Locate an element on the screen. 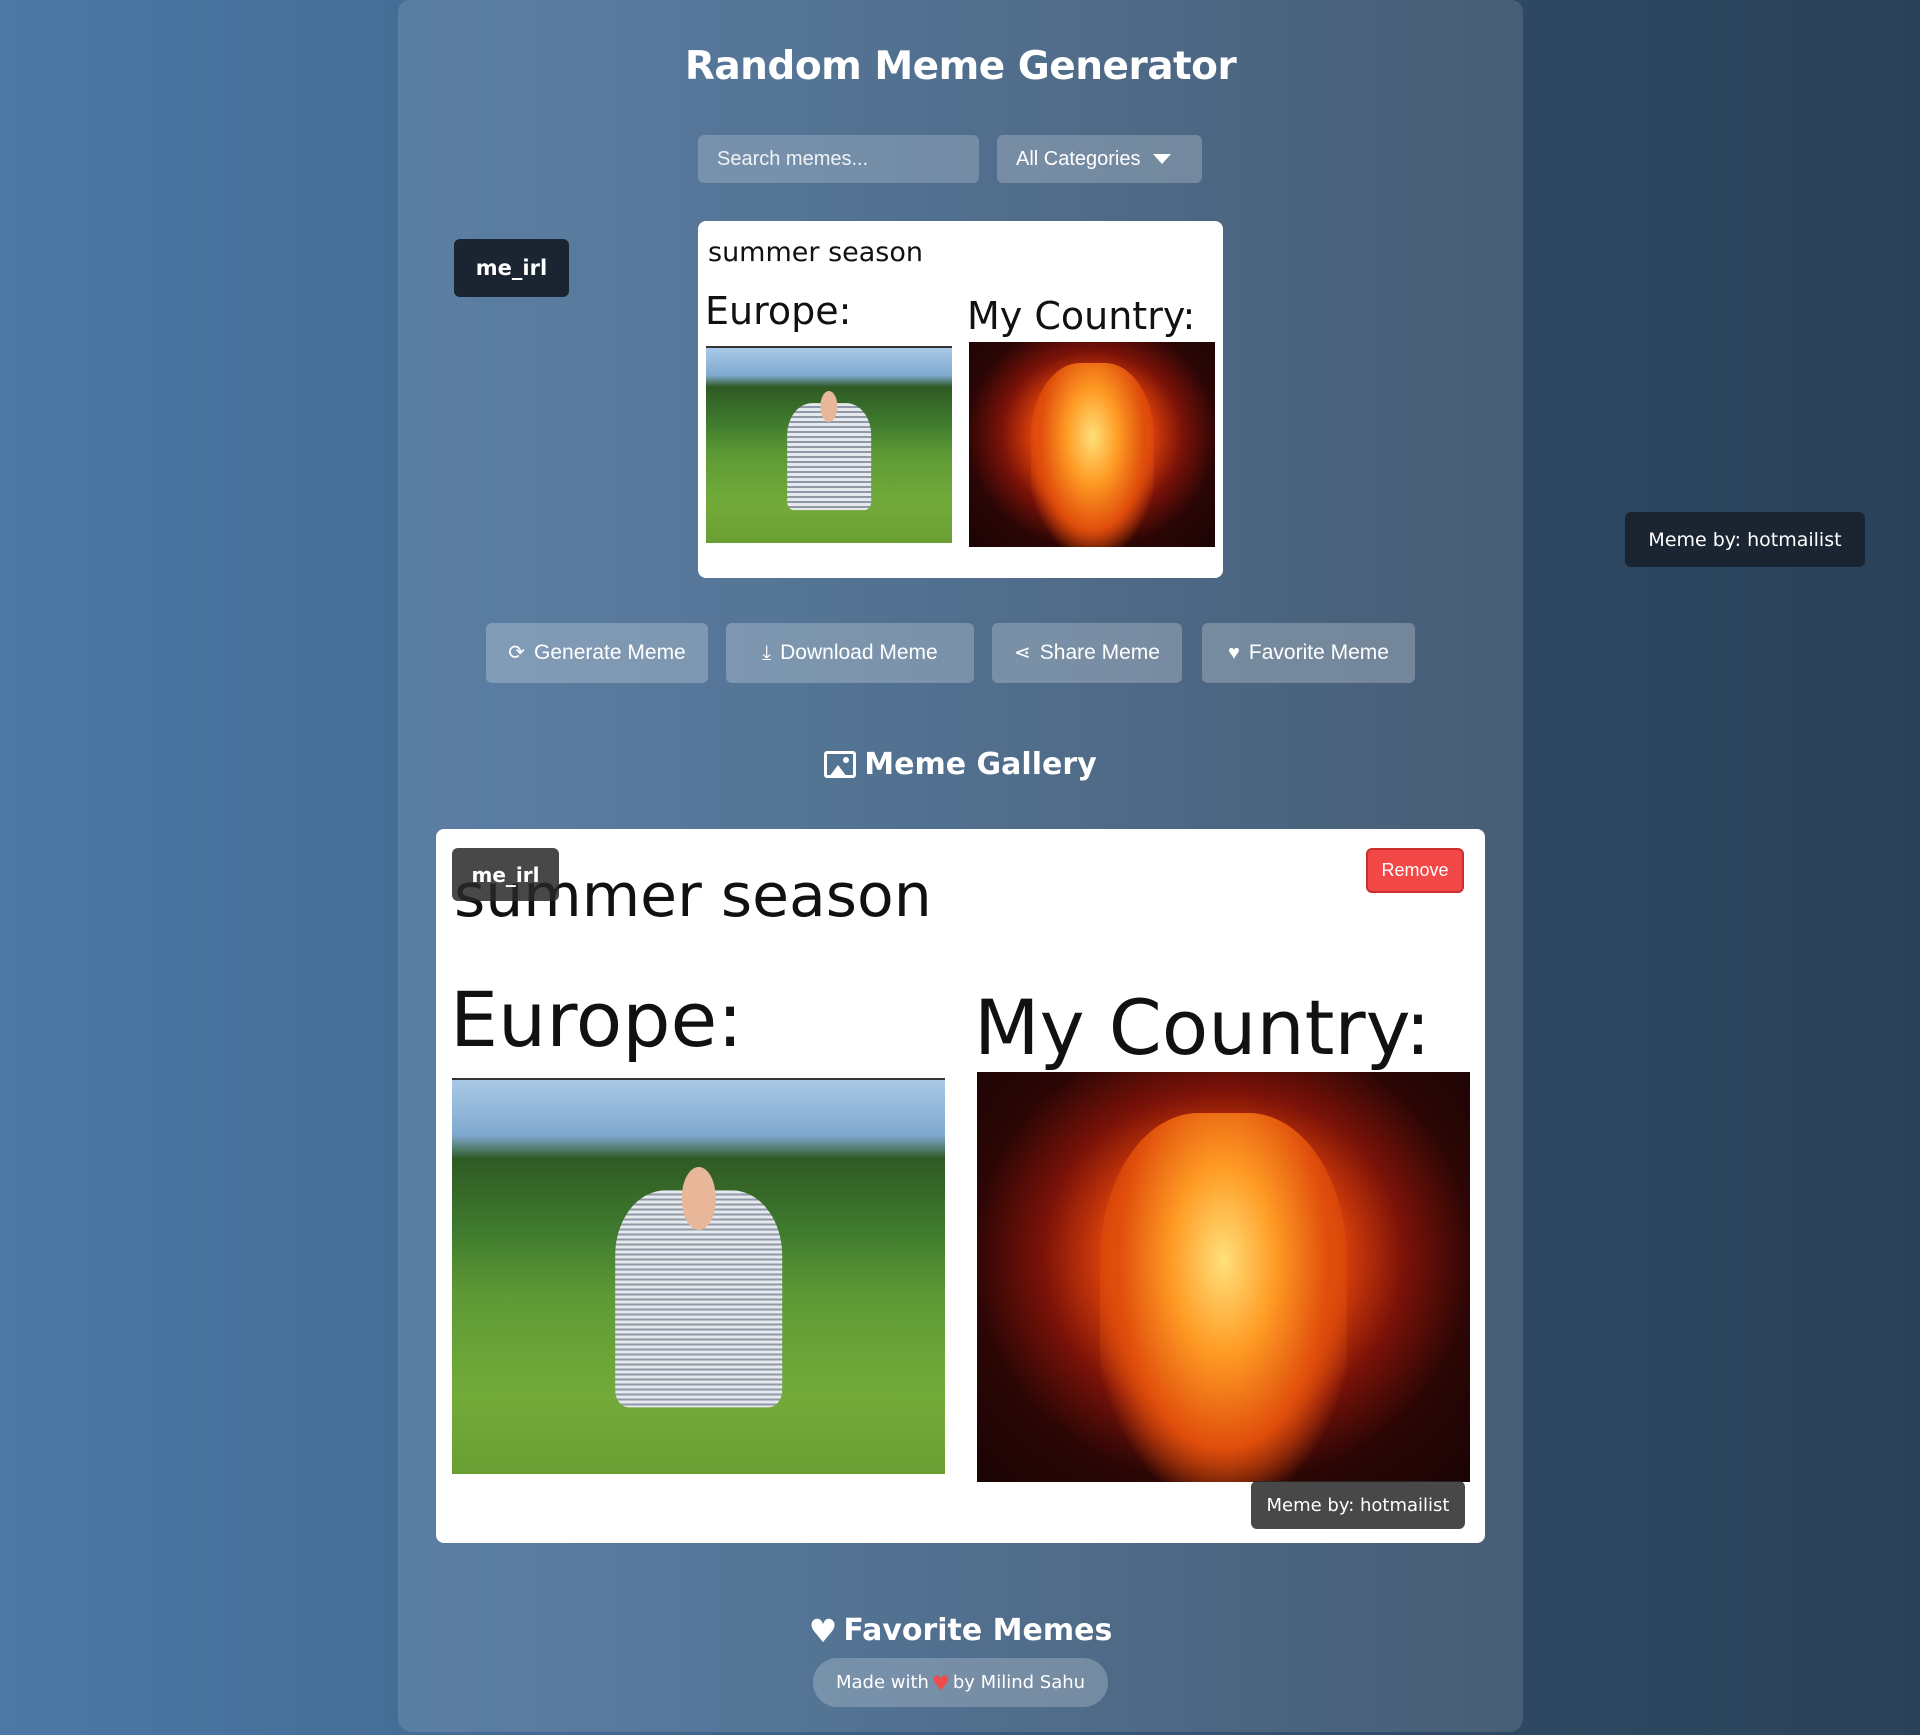  footer-prefix: Made with is located at coordinates (882, 1682).